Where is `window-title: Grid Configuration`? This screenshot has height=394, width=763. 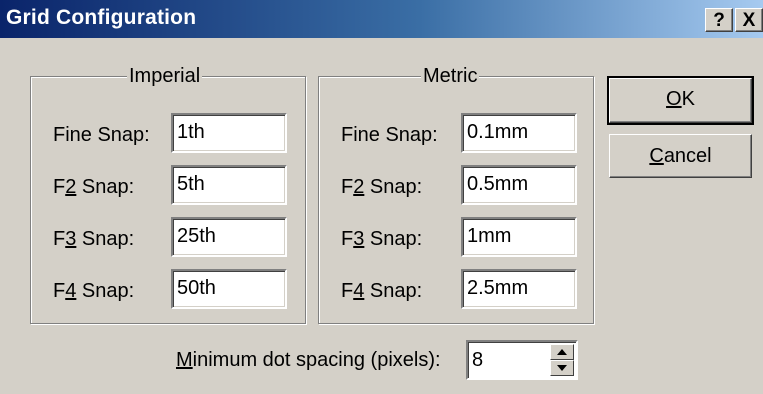 window-title: Grid Configuration is located at coordinates (101, 17).